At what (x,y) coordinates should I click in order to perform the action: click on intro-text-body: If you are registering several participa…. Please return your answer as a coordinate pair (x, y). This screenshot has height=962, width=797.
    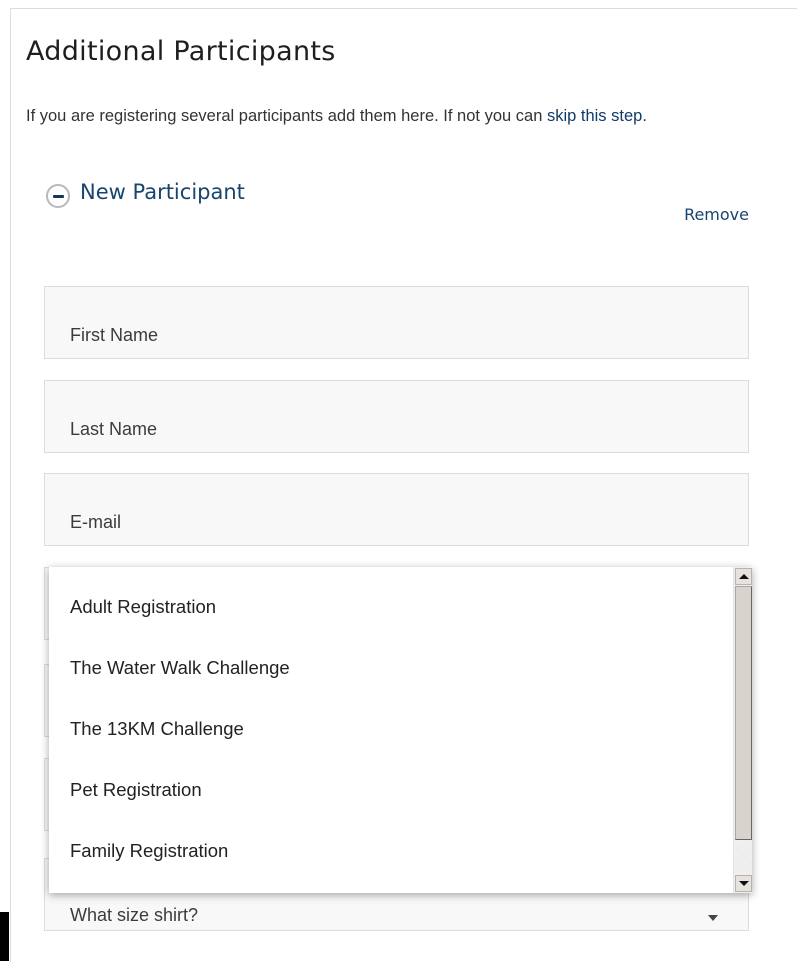
    Looking at the image, I should click on (286, 116).